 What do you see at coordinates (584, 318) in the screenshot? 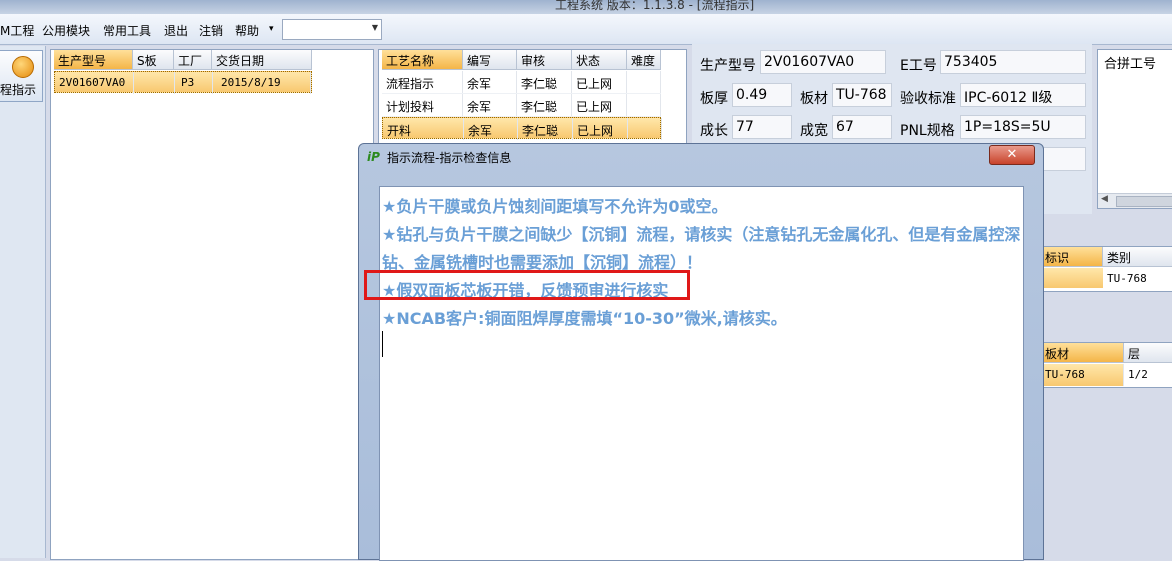
I see `message-line: ★NCAB客户:铜面阻焊厚度需填“10-30”微米,请核实。` at bounding box center [584, 318].